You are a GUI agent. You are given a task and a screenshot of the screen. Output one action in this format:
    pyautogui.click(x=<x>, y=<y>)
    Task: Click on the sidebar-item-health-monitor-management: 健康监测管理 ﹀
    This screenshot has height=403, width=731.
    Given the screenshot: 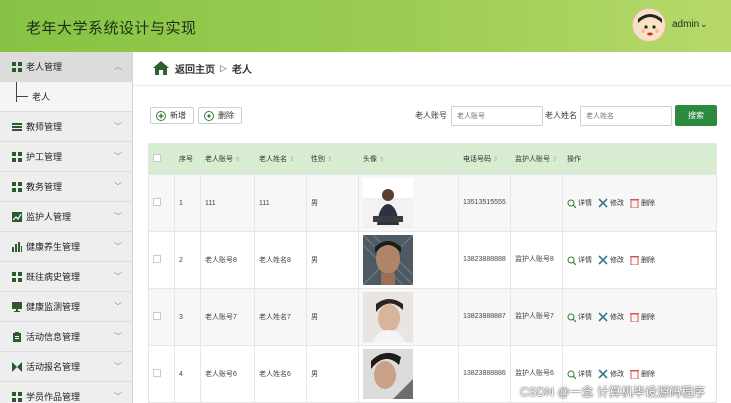 What is the action you would take?
    pyautogui.click(x=66, y=307)
    